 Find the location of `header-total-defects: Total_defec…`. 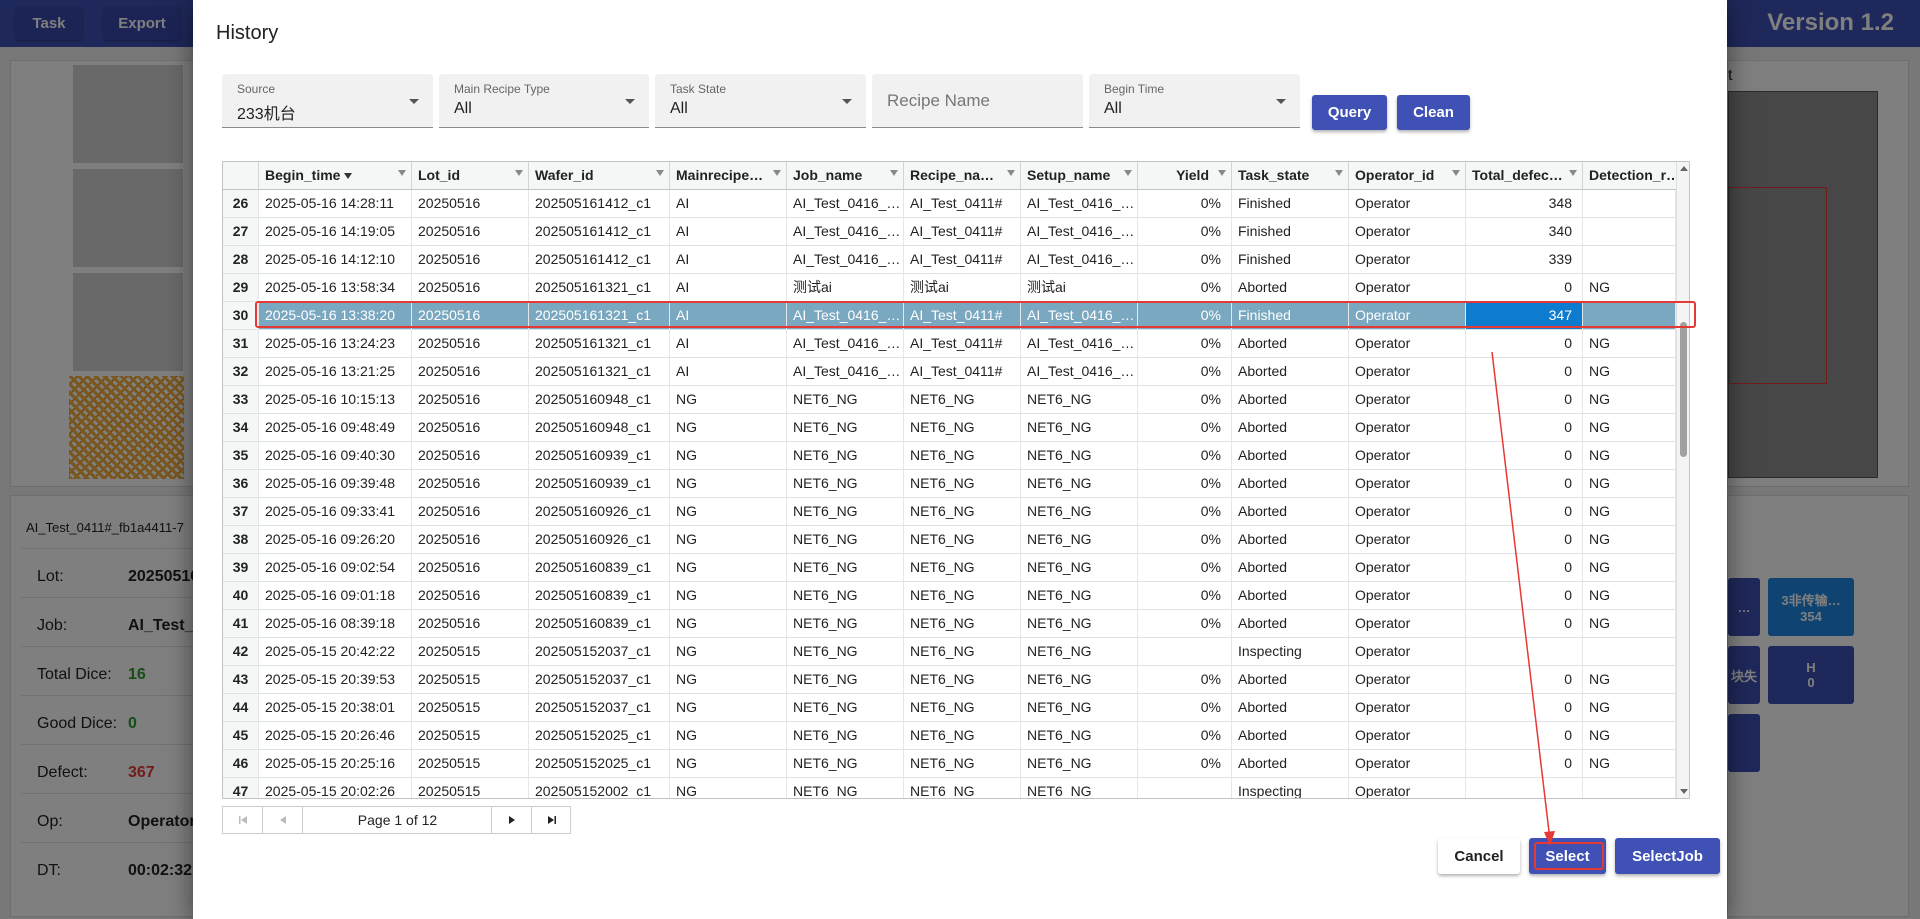

header-total-defects: Total_defec… is located at coordinates (1524, 175).